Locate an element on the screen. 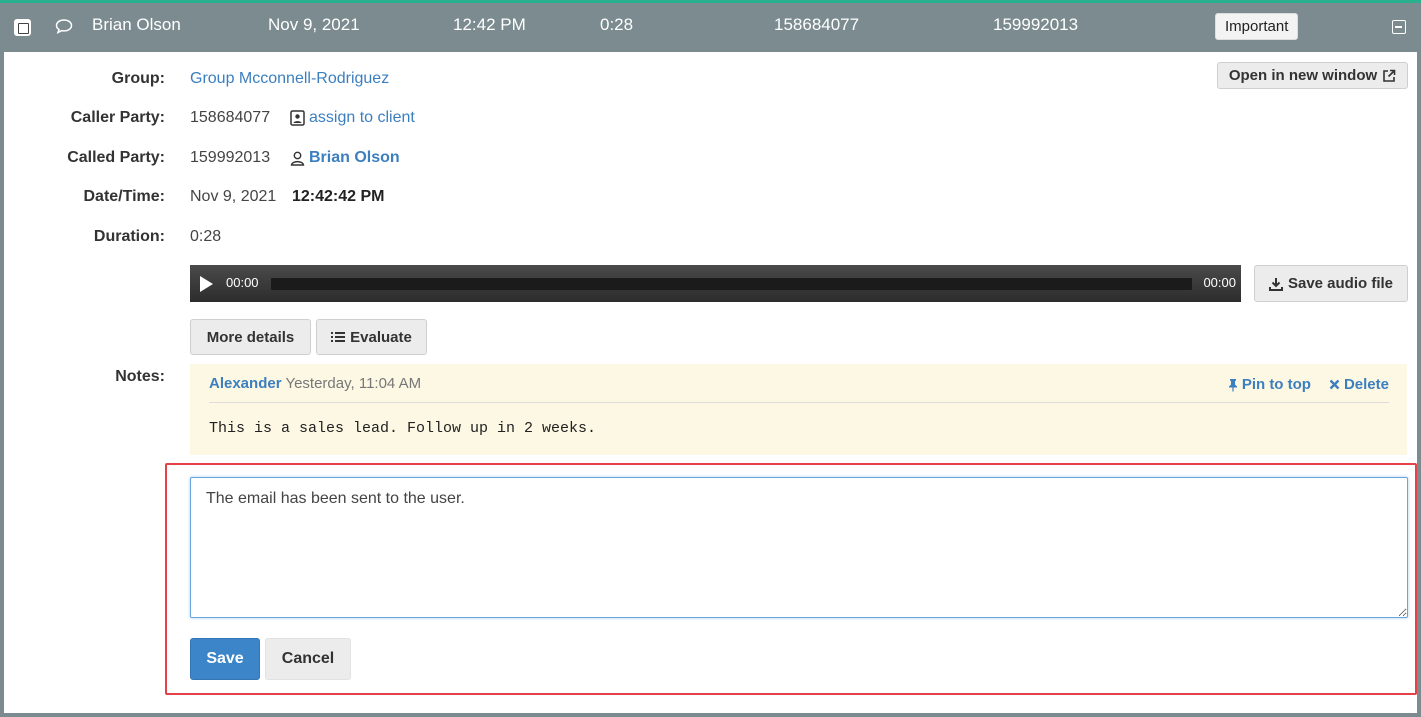  audio-total-time: 00:00 is located at coordinates (1219, 282).